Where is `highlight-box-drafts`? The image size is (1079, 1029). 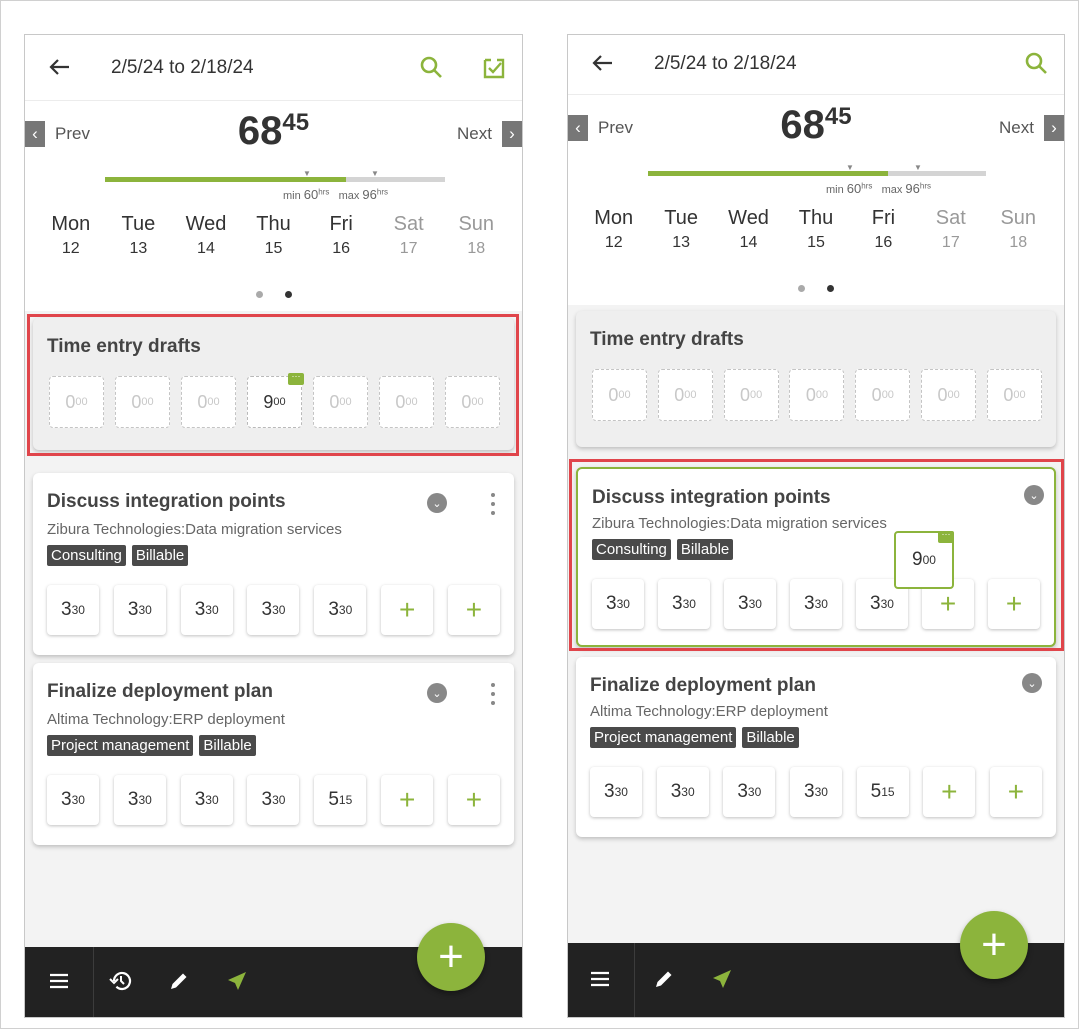 highlight-box-drafts is located at coordinates (273, 385).